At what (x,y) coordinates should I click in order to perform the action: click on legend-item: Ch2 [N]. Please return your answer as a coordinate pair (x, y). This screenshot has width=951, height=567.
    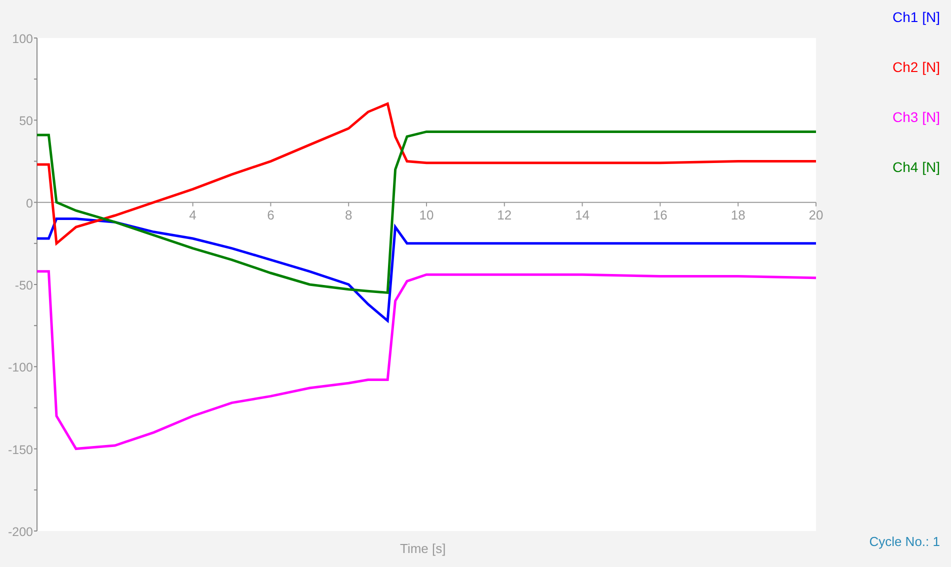
    Looking at the image, I should click on (916, 67).